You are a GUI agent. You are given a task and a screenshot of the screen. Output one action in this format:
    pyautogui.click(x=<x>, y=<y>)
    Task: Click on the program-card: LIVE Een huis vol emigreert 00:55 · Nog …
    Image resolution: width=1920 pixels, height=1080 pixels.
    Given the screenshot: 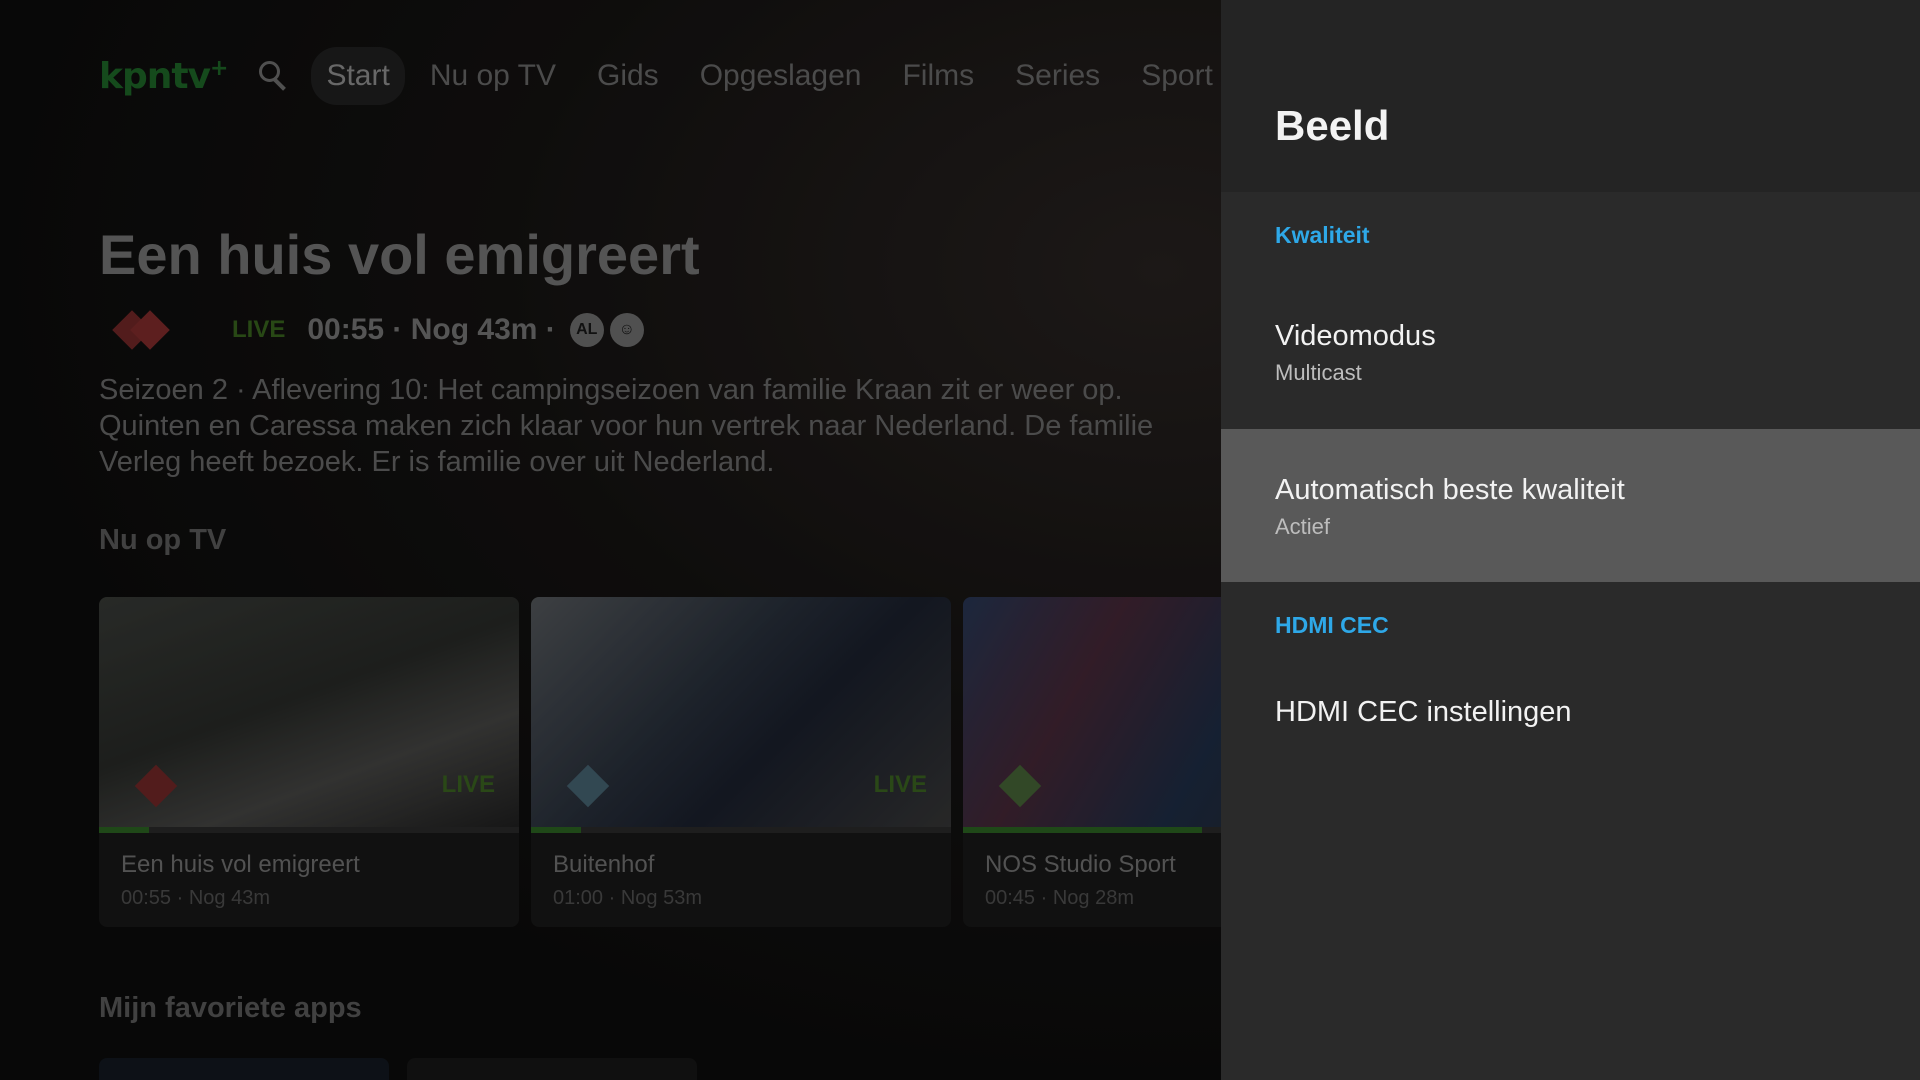 What is the action you would take?
    pyautogui.click(x=309, y=762)
    